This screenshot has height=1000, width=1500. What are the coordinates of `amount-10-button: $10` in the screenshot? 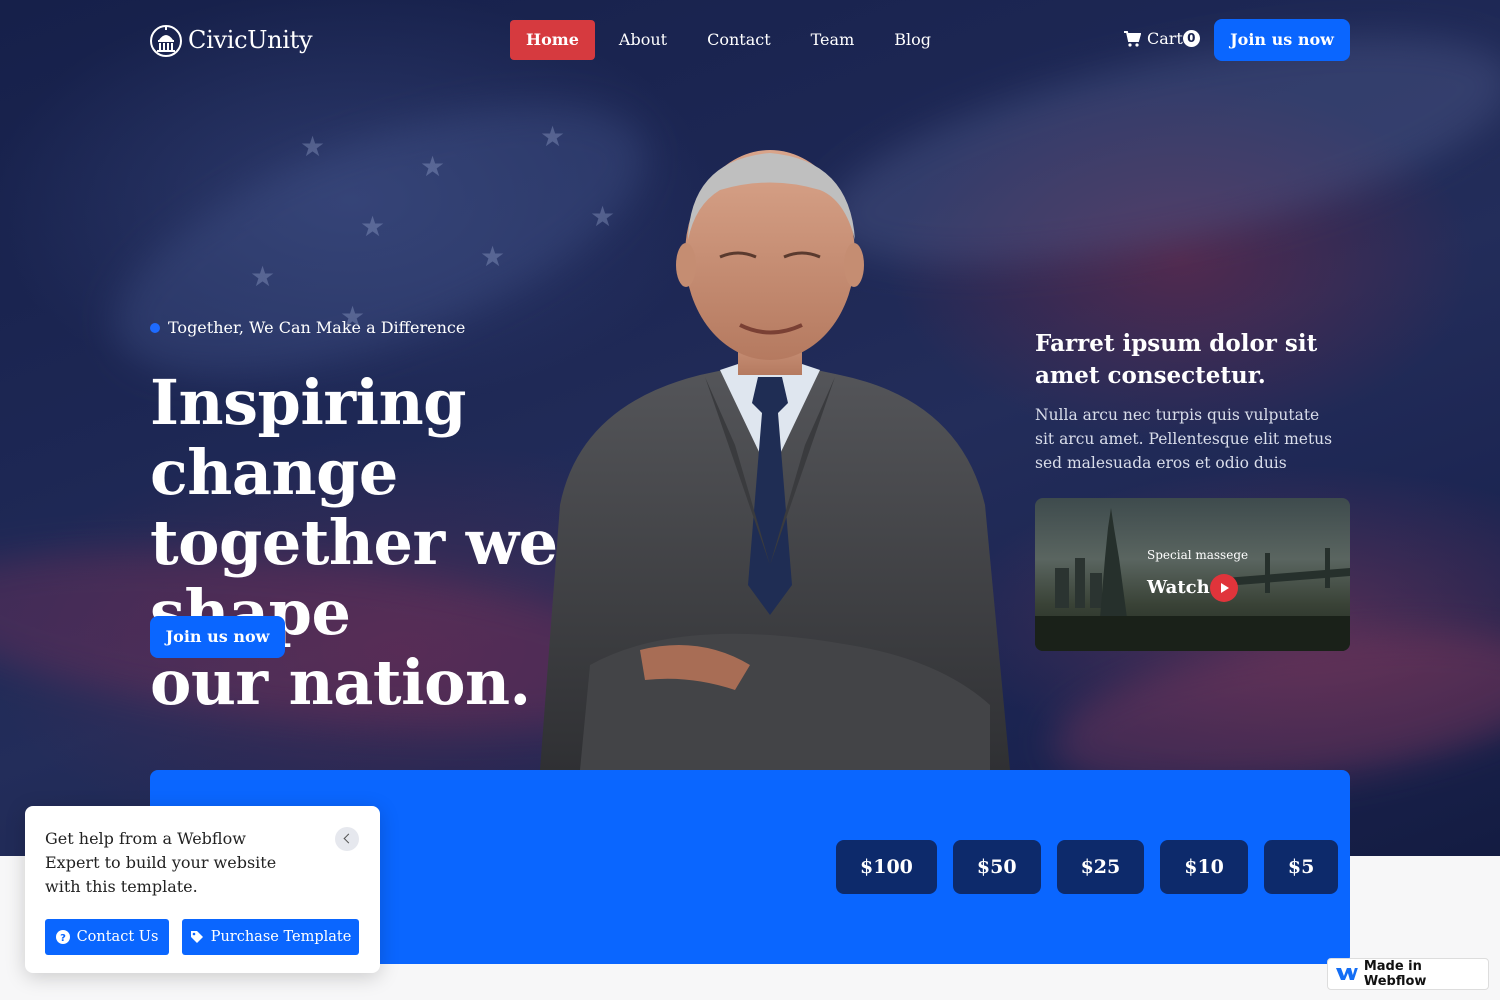 It's located at (1204, 867).